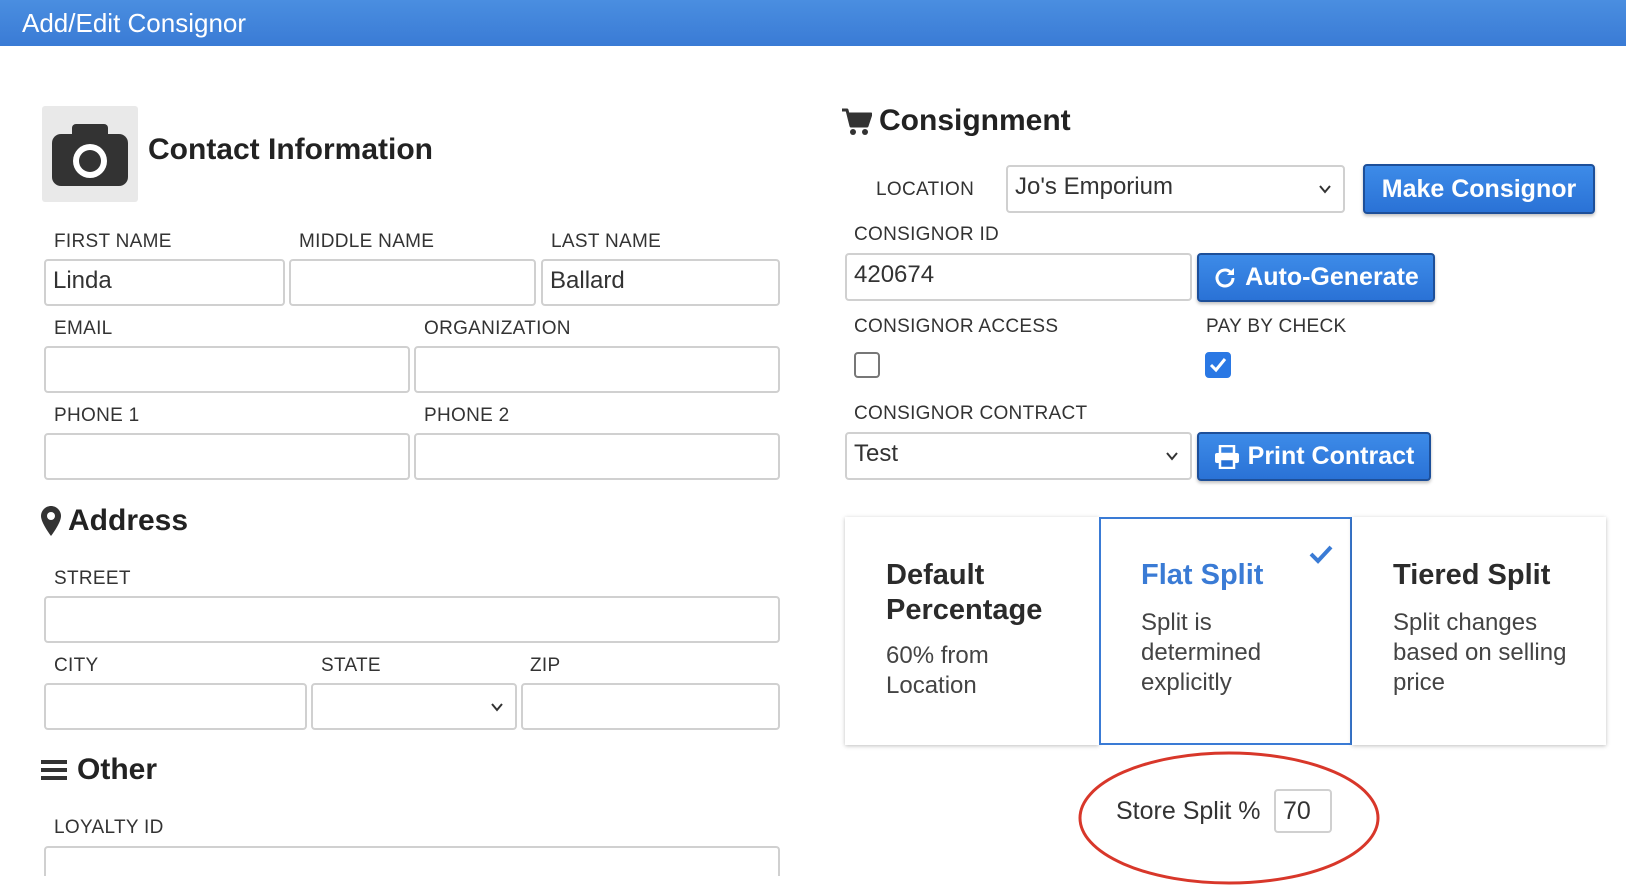  I want to click on split-option-title: Default Percentage, so click(964, 592).